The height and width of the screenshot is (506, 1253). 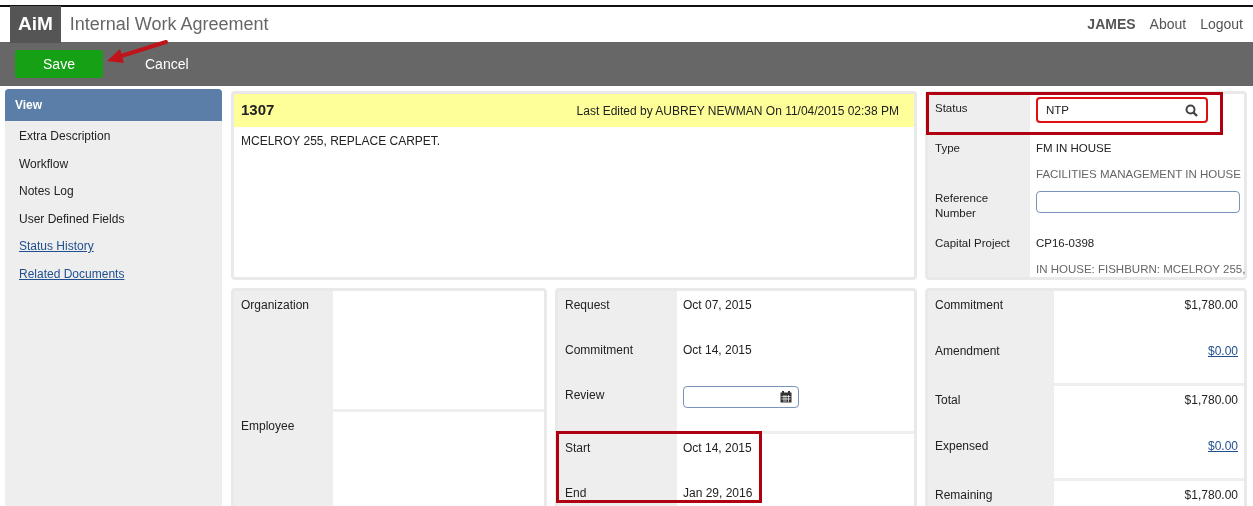 I want to click on nav-link: Logout, so click(x=1221, y=24).